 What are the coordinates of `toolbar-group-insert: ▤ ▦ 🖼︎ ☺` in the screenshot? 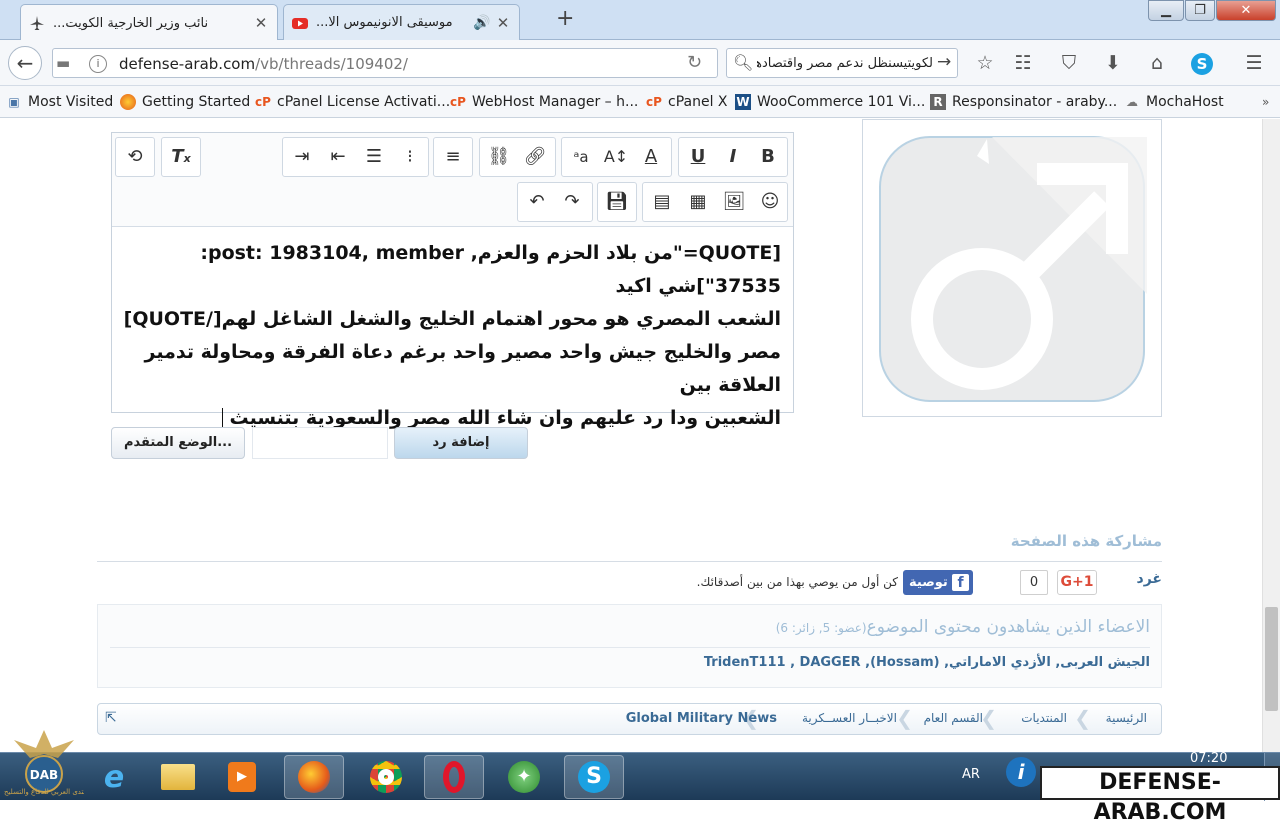 It's located at (715, 202).